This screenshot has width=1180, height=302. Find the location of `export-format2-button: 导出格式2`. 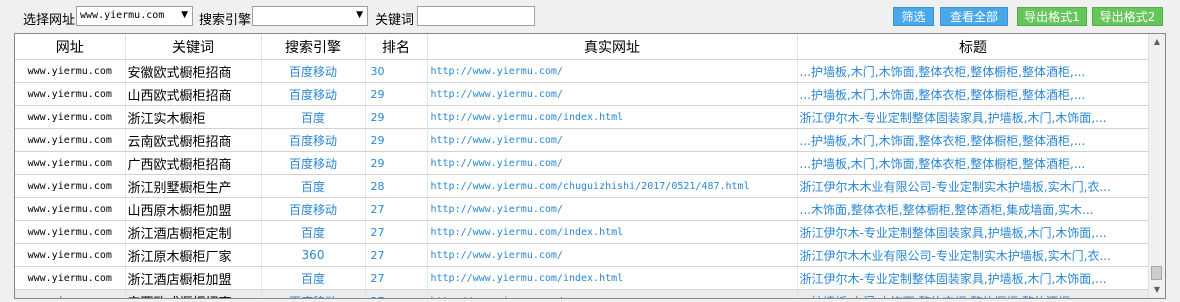

export-format2-button: 导出格式2 is located at coordinates (1127, 16).